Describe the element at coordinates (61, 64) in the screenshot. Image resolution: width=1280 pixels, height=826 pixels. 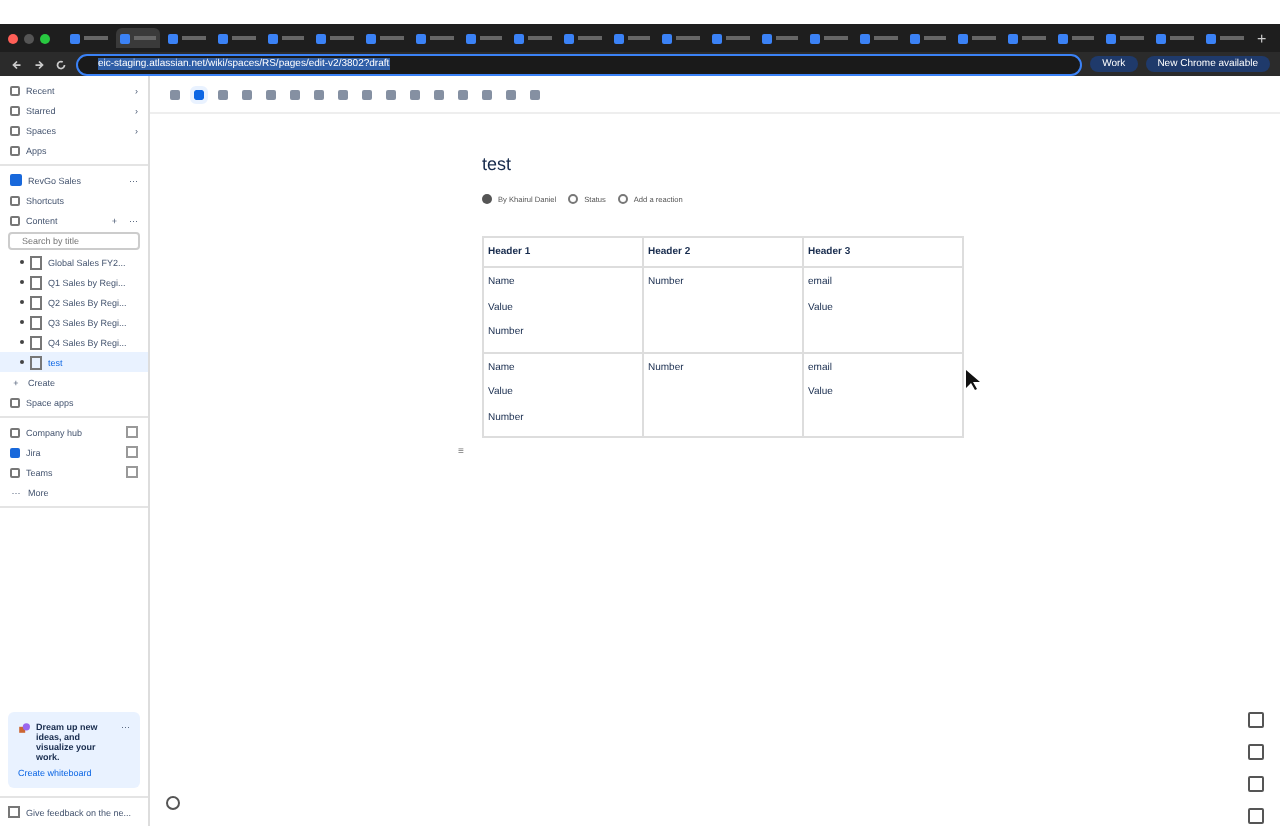
I see `reload-icon` at that location.